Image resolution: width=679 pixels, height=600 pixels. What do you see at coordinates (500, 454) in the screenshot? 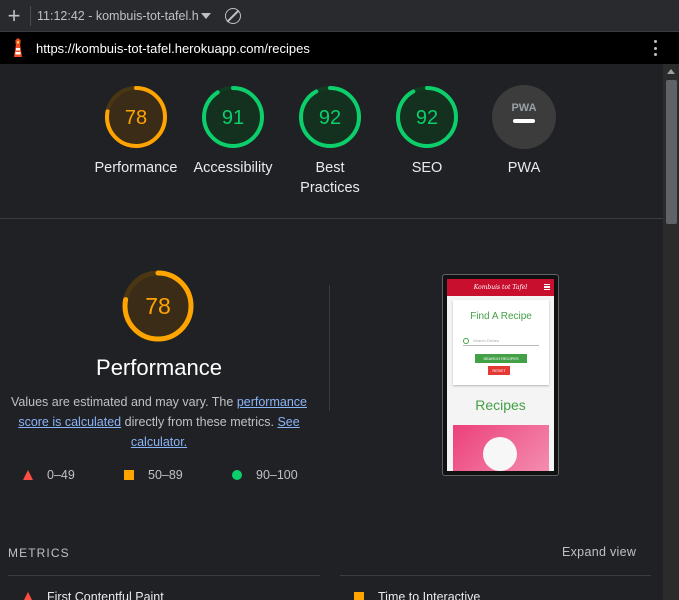
I see `plate-image` at bounding box center [500, 454].